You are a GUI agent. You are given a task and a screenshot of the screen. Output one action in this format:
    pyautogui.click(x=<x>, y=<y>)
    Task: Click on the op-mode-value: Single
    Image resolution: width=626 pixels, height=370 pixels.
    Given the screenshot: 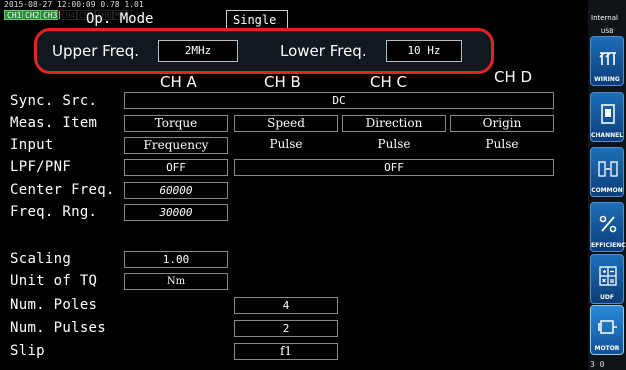 What is the action you would take?
    pyautogui.click(x=257, y=20)
    